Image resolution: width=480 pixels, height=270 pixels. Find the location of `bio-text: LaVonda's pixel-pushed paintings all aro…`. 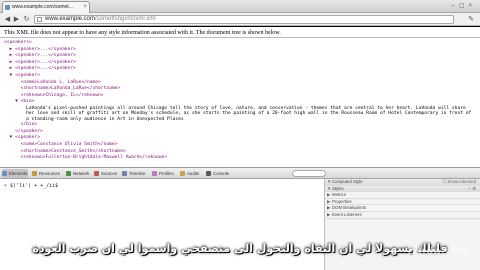

bio-text: LaVonda's pixel-pushed paintings all aro… is located at coordinates (249, 113).